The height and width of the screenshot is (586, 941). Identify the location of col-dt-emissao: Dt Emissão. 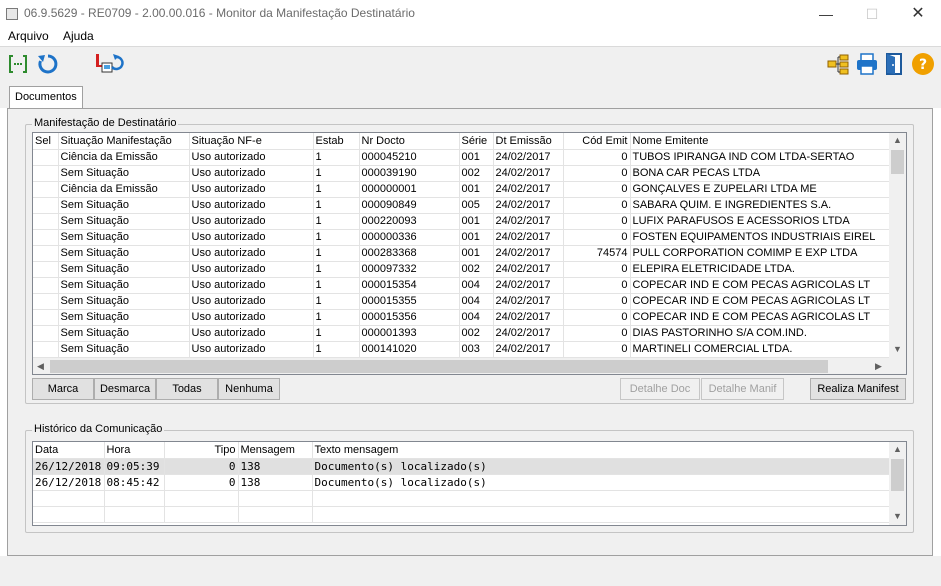
(528, 141).